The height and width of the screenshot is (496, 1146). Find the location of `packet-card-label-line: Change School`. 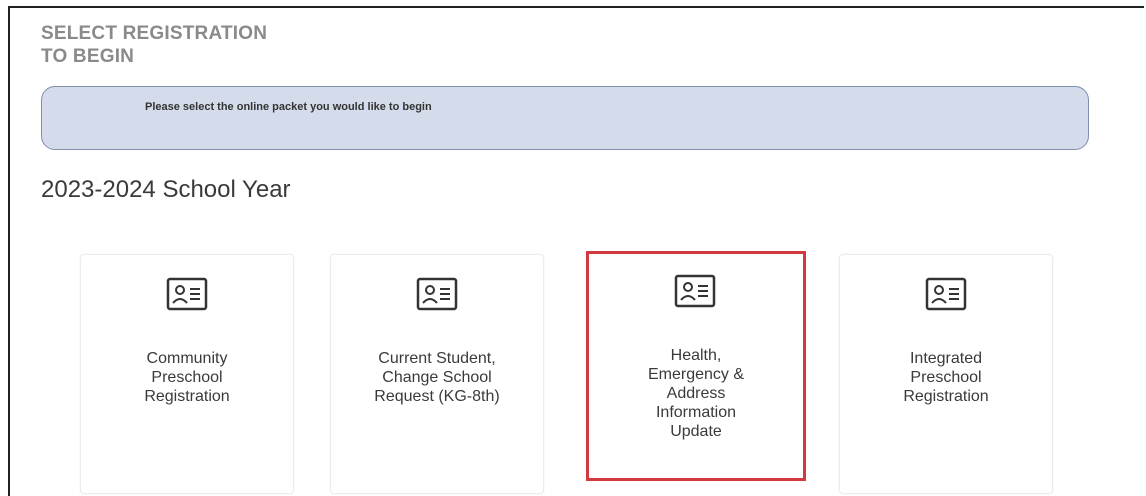

packet-card-label-line: Change School is located at coordinates (437, 377).